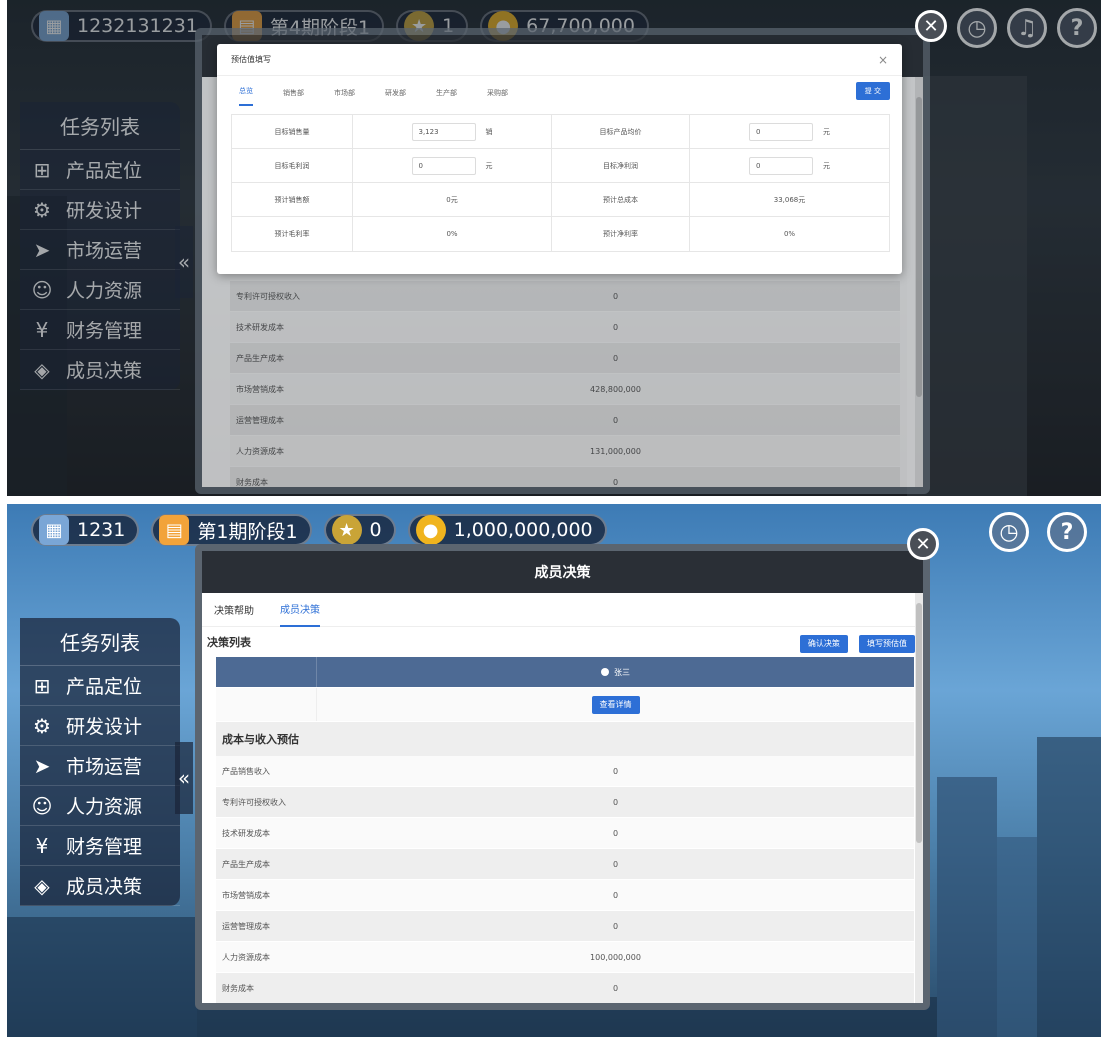  What do you see at coordinates (344, 97) in the screenshot?
I see `tab-marketing: 市场部` at bounding box center [344, 97].